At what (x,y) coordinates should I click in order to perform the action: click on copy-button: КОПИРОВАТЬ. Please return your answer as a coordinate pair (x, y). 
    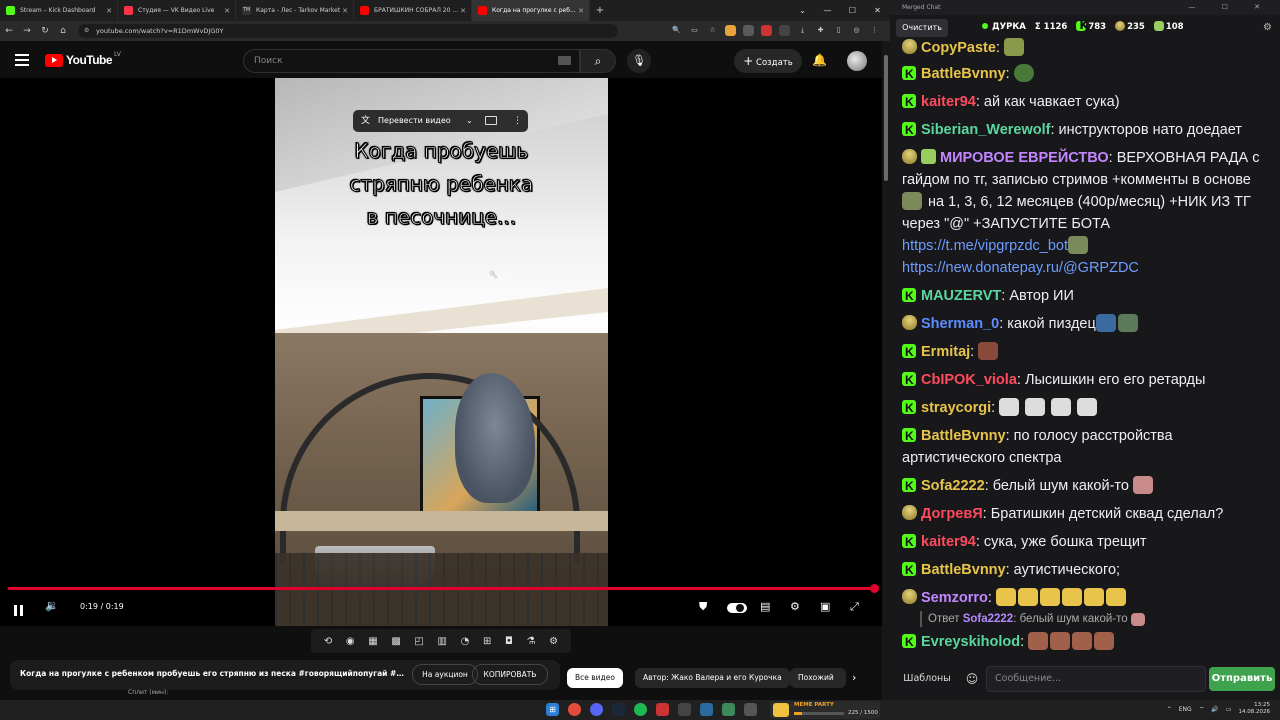
    Looking at the image, I should click on (510, 674).